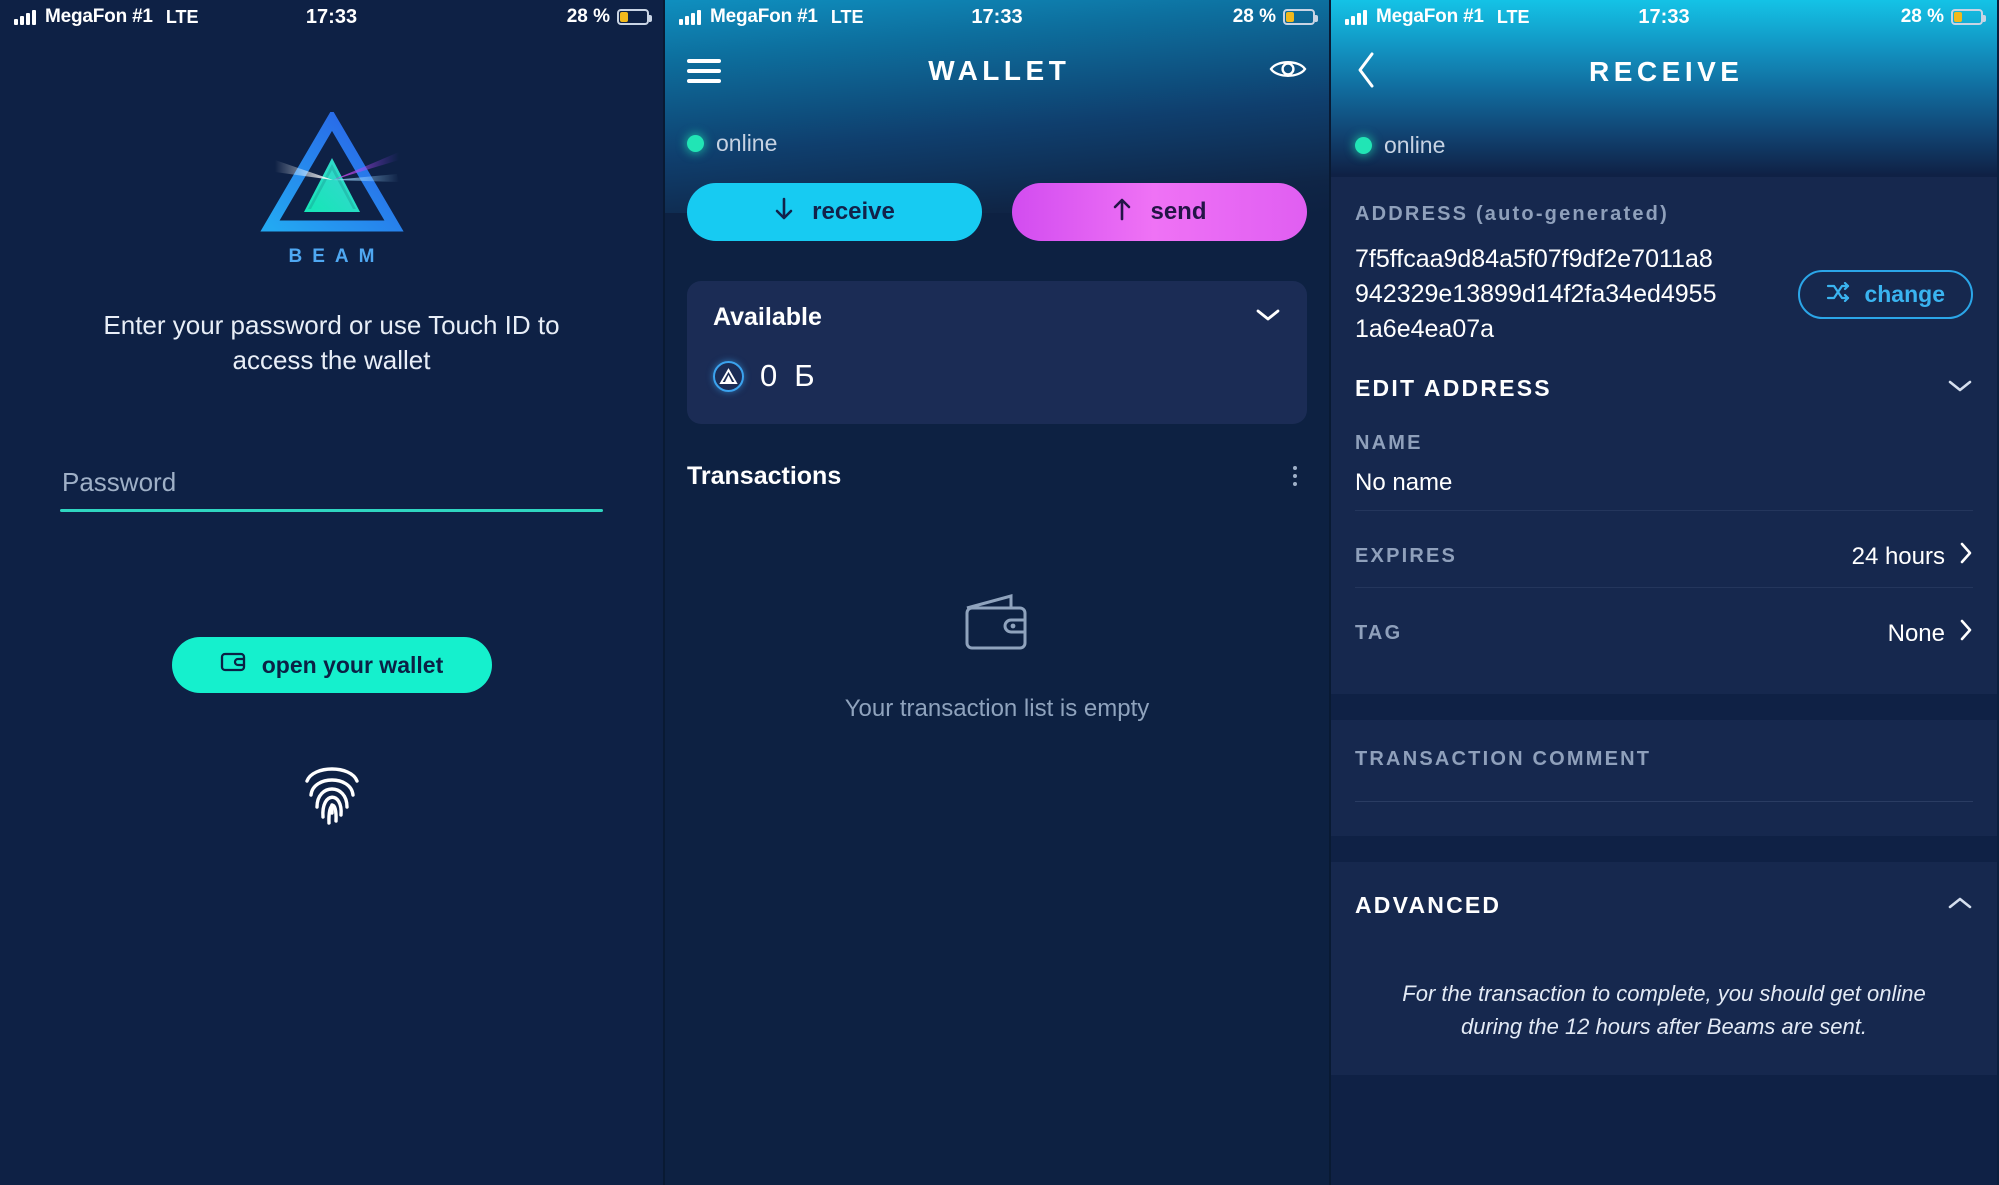 The height and width of the screenshot is (1185, 1999). What do you see at coordinates (999, 70) in the screenshot?
I see `page-title: WALLET` at bounding box center [999, 70].